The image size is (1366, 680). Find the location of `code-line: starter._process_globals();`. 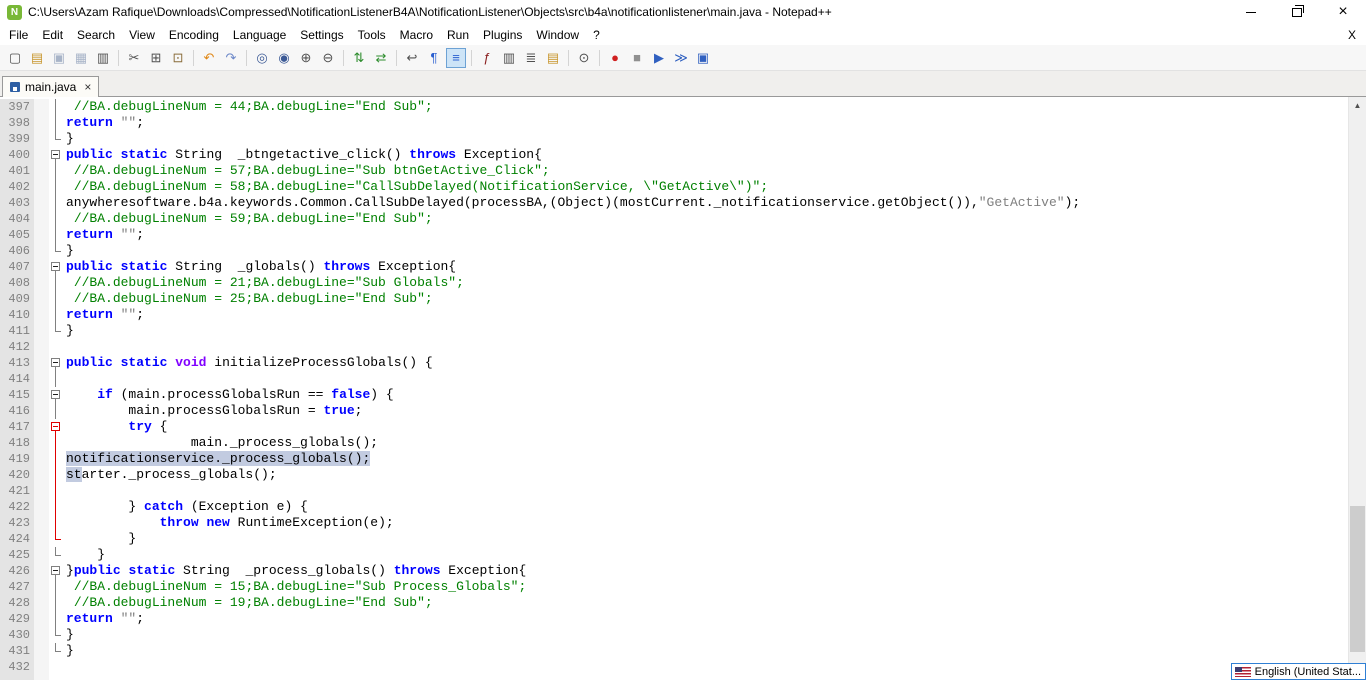

code-line: starter._process_globals(); is located at coordinates (714, 475).